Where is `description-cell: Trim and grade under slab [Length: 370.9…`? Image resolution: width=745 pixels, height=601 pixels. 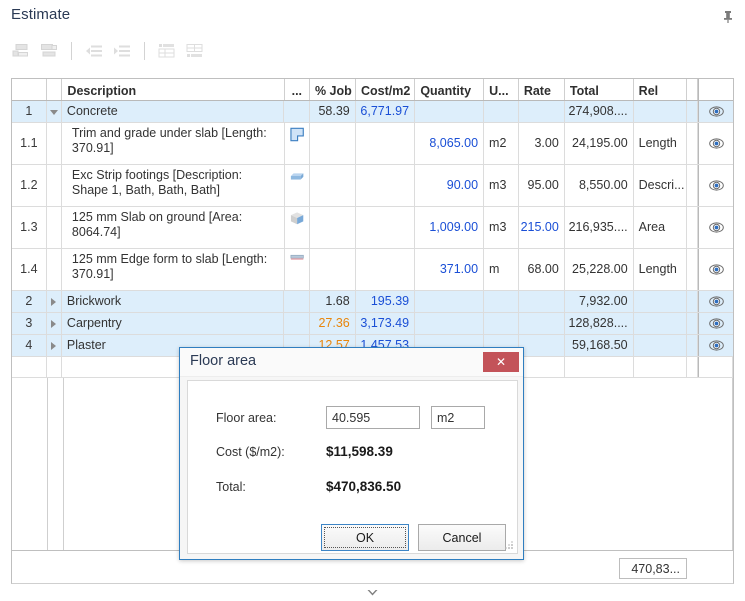
description-cell: Trim and grade under slab [Length: 370.9… is located at coordinates (173, 143).